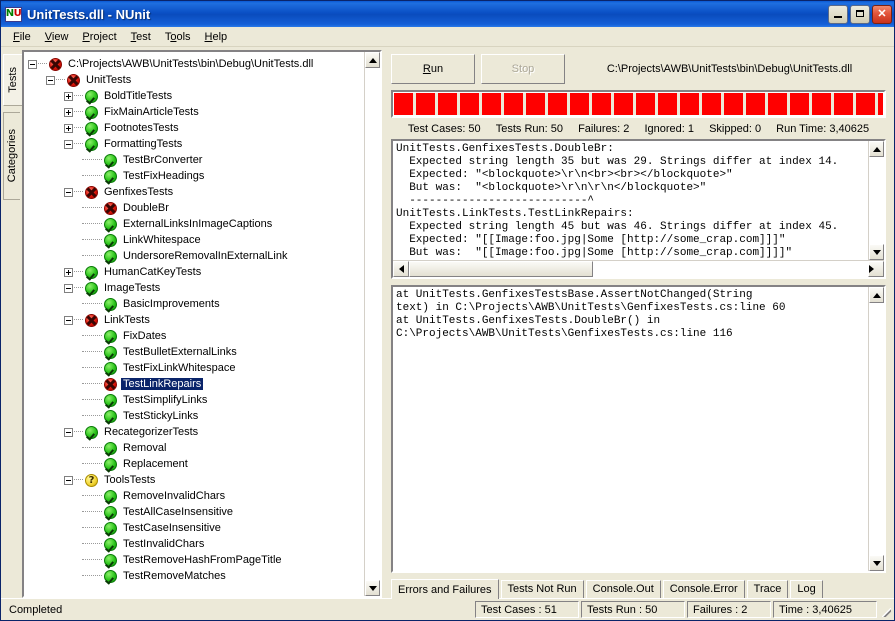 The width and height of the screenshot is (895, 621). Describe the element at coordinates (529, 129) in the screenshot. I see `stat-tests-run: Tests Run: 50` at that location.